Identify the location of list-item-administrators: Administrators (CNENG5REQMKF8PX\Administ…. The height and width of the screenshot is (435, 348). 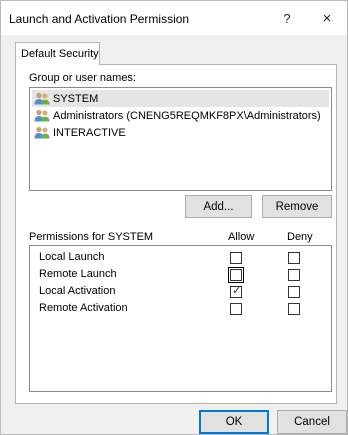
(180, 115).